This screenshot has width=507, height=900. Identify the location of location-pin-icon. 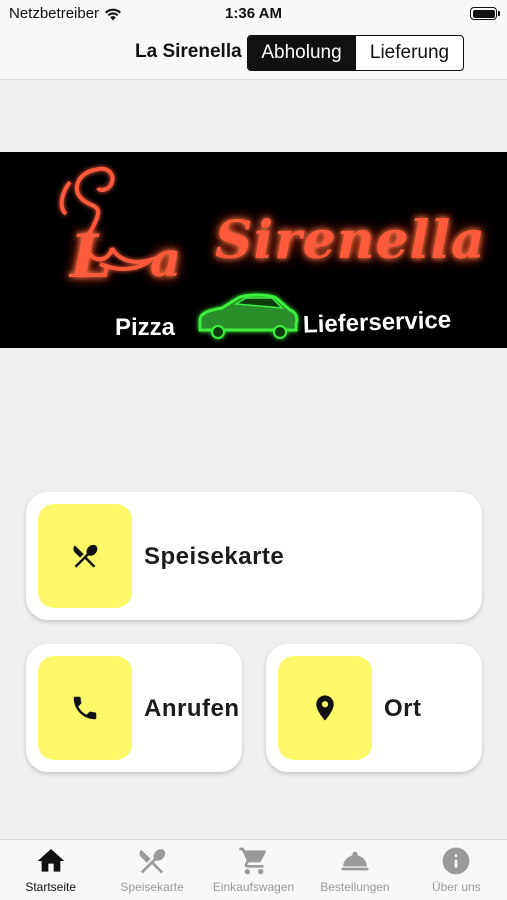
(325, 708).